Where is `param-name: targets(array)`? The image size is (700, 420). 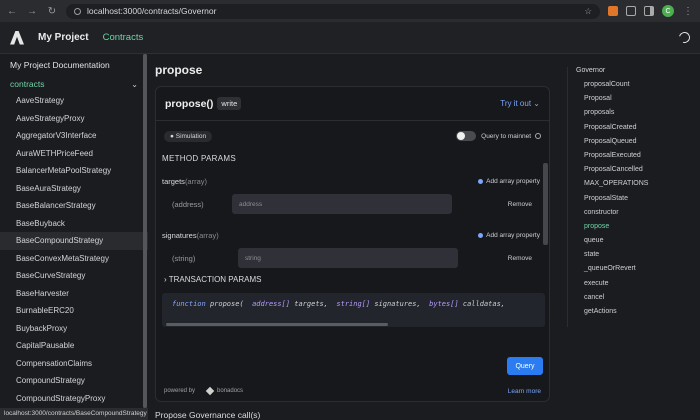 param-name: targets(array) is located at coordinates (184, 181).